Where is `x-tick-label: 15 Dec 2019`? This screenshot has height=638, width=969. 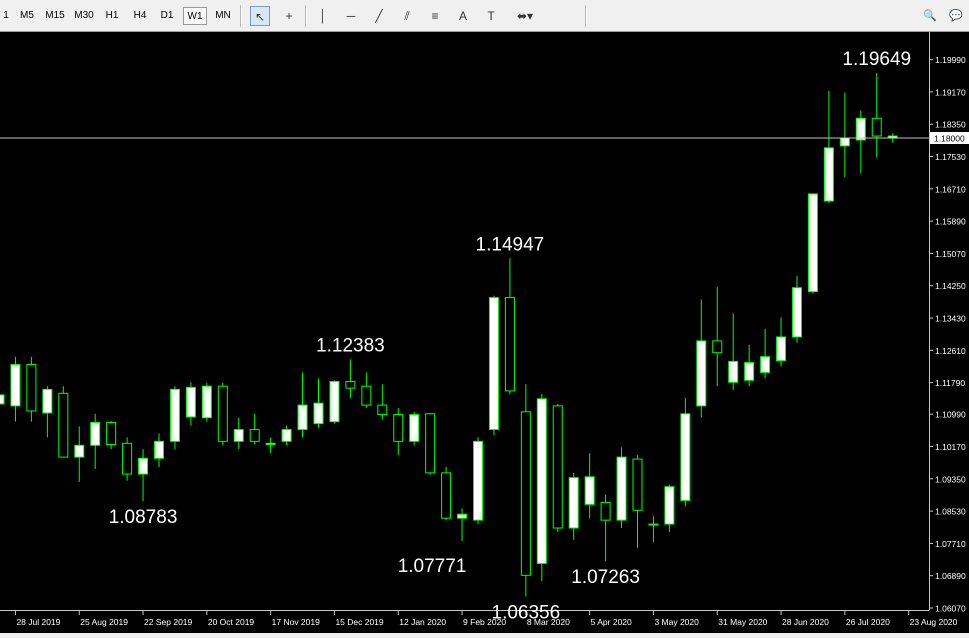 x-tick-label: 15 Dec 2019 is located at coordinates (359, 622).